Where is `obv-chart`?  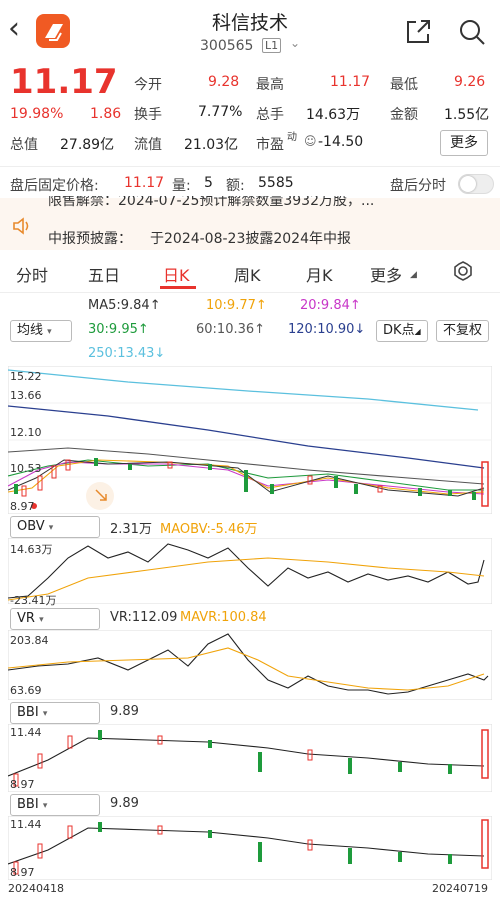 obv-chart is located at coordinates (250, 571).